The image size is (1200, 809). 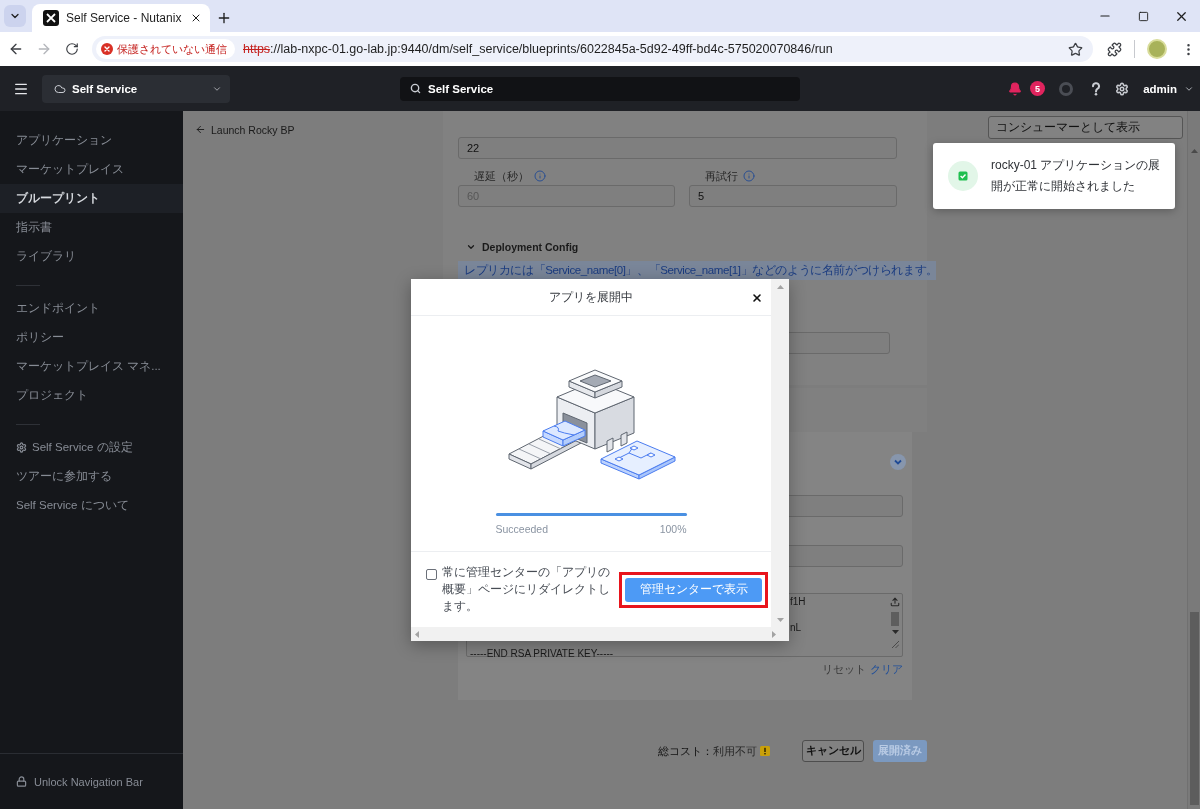 What do you see at coordinates (91, 447) in the screenshot?
I see `nav-item: Self Service の設定` at bounding box center [91, 447].